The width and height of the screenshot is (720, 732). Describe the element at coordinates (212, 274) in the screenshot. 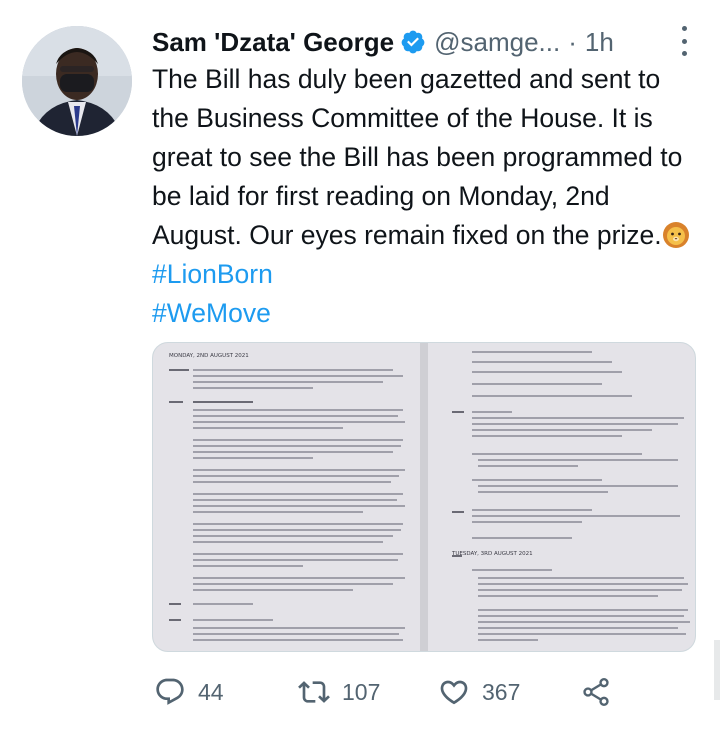

I see `hashtag-link: #LionBorn` at that location.